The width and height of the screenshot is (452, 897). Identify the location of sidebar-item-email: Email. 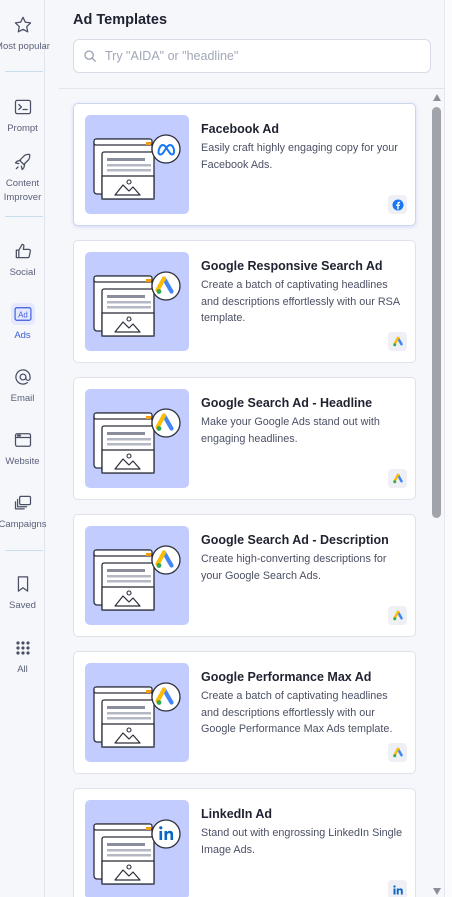
(22, 386).